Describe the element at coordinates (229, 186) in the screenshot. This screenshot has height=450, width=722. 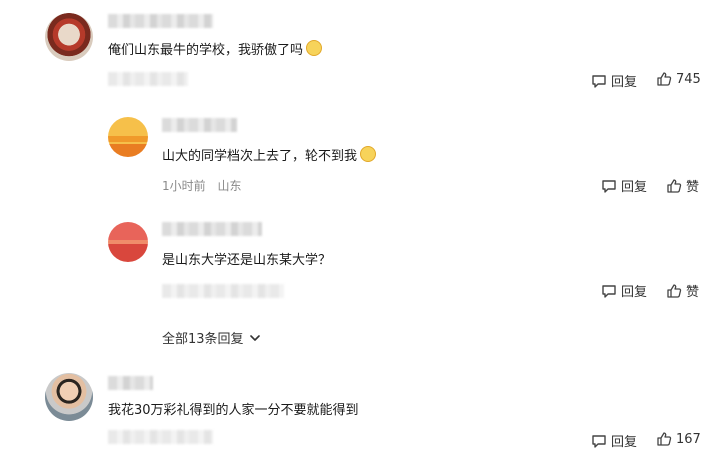
I see `location: 山东` at that location.